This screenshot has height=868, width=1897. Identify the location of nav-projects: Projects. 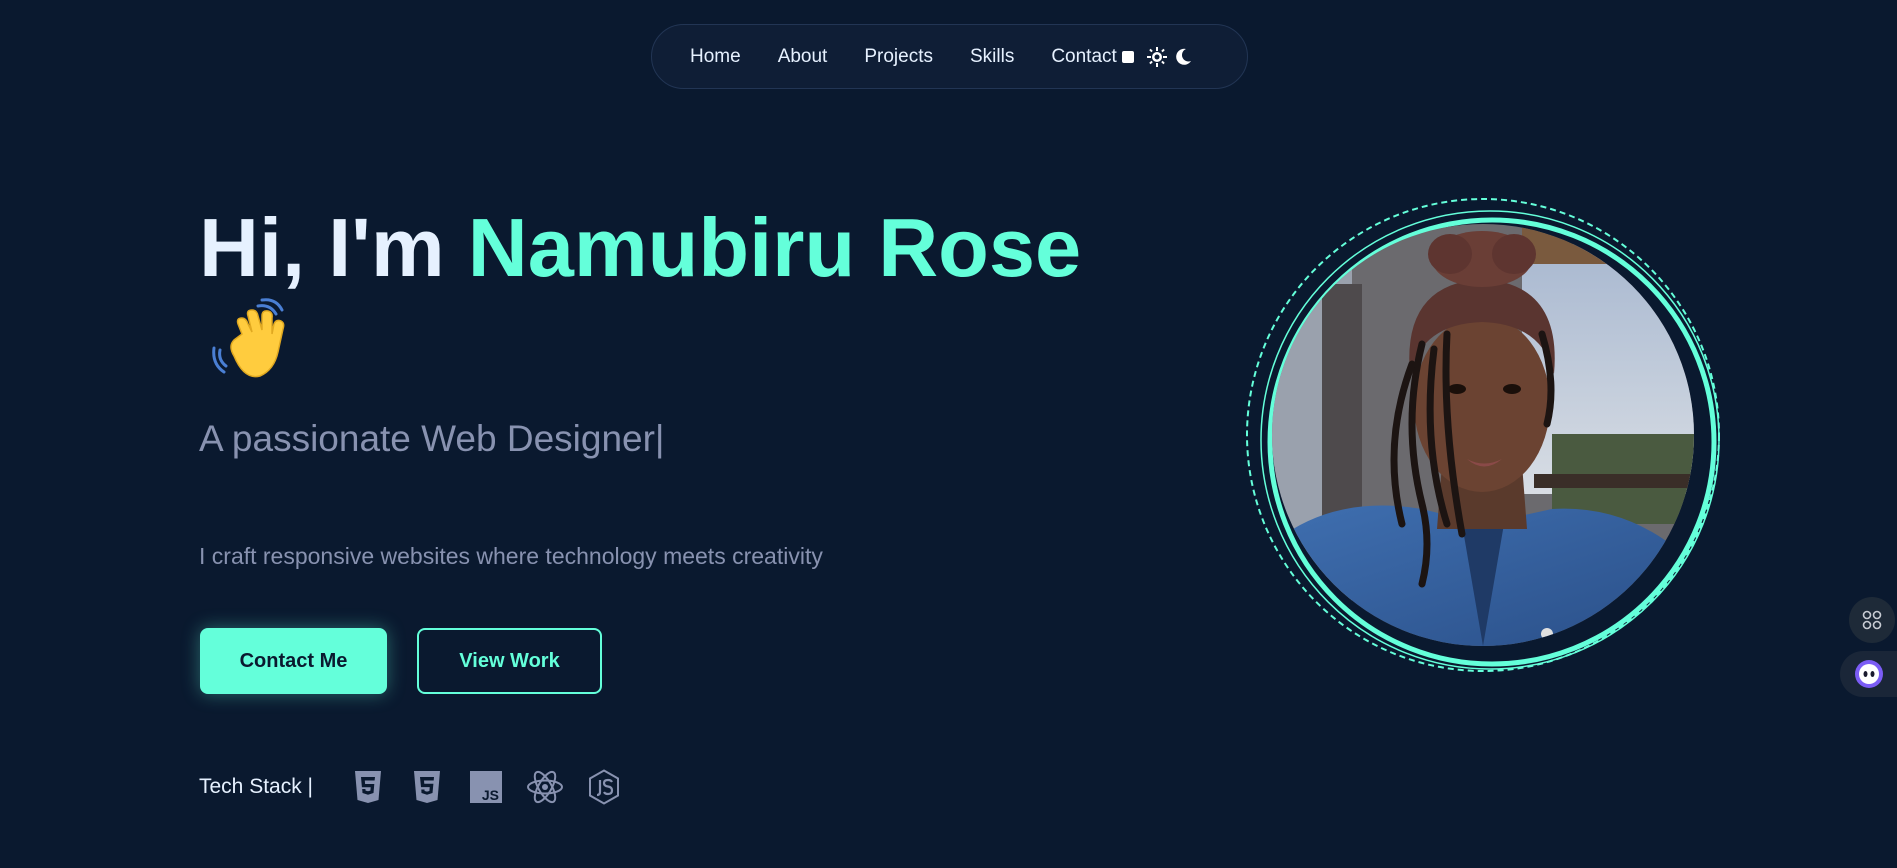
(898, 57).